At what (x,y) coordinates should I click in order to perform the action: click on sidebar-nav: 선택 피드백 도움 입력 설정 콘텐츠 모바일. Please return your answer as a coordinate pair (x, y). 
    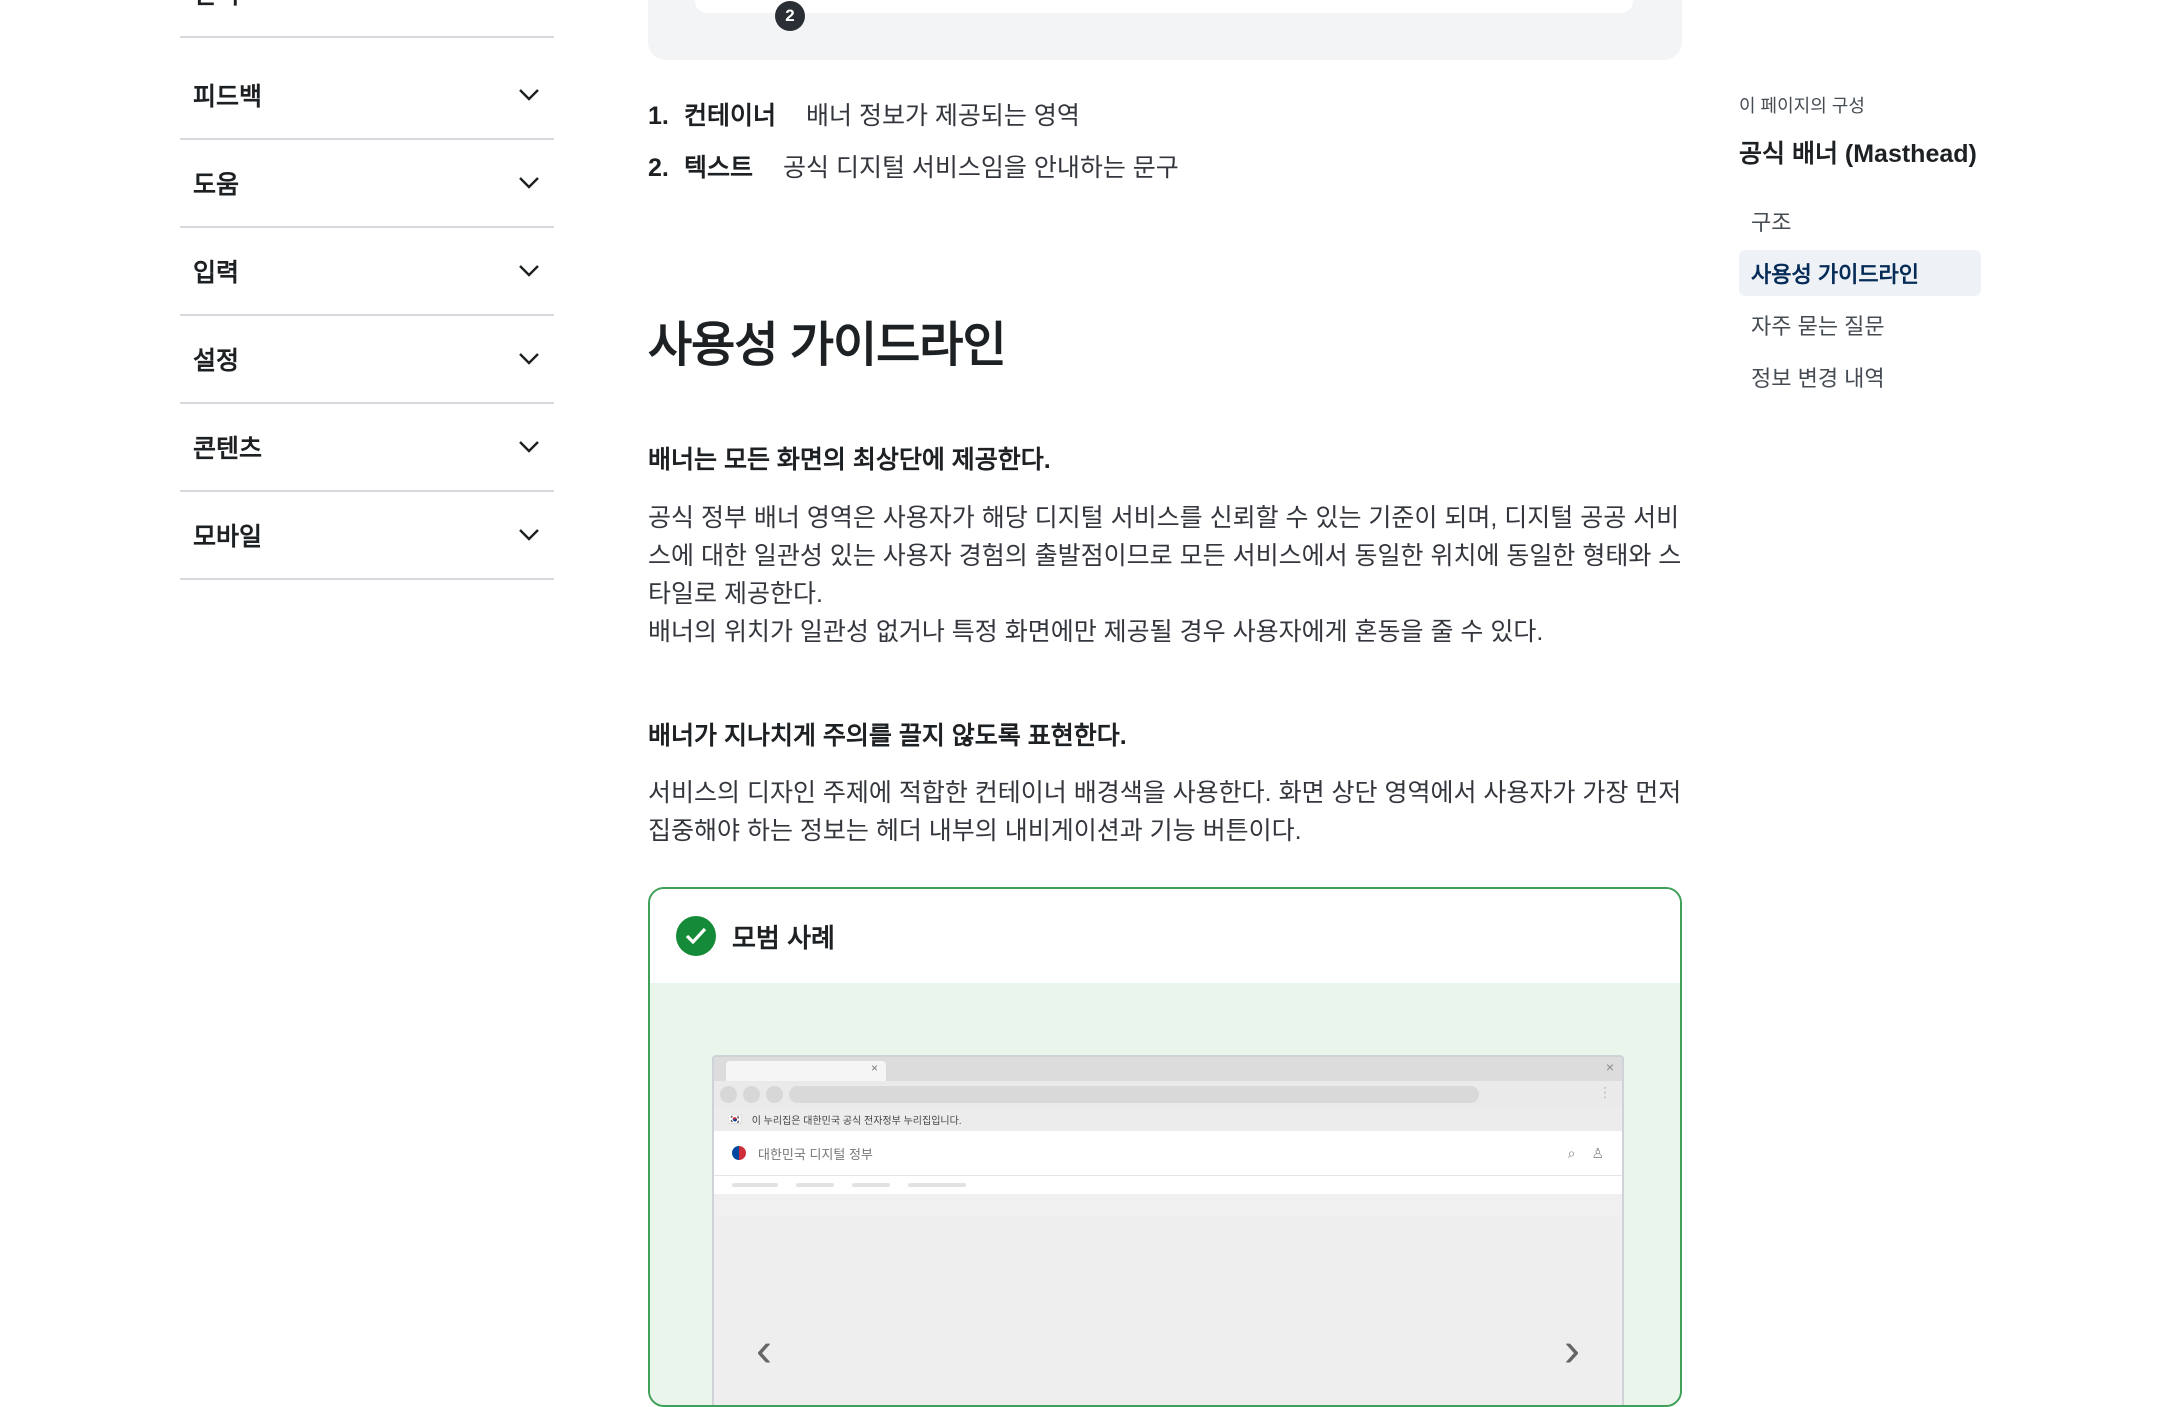
    Looking at the image, I should click on (367, 290).